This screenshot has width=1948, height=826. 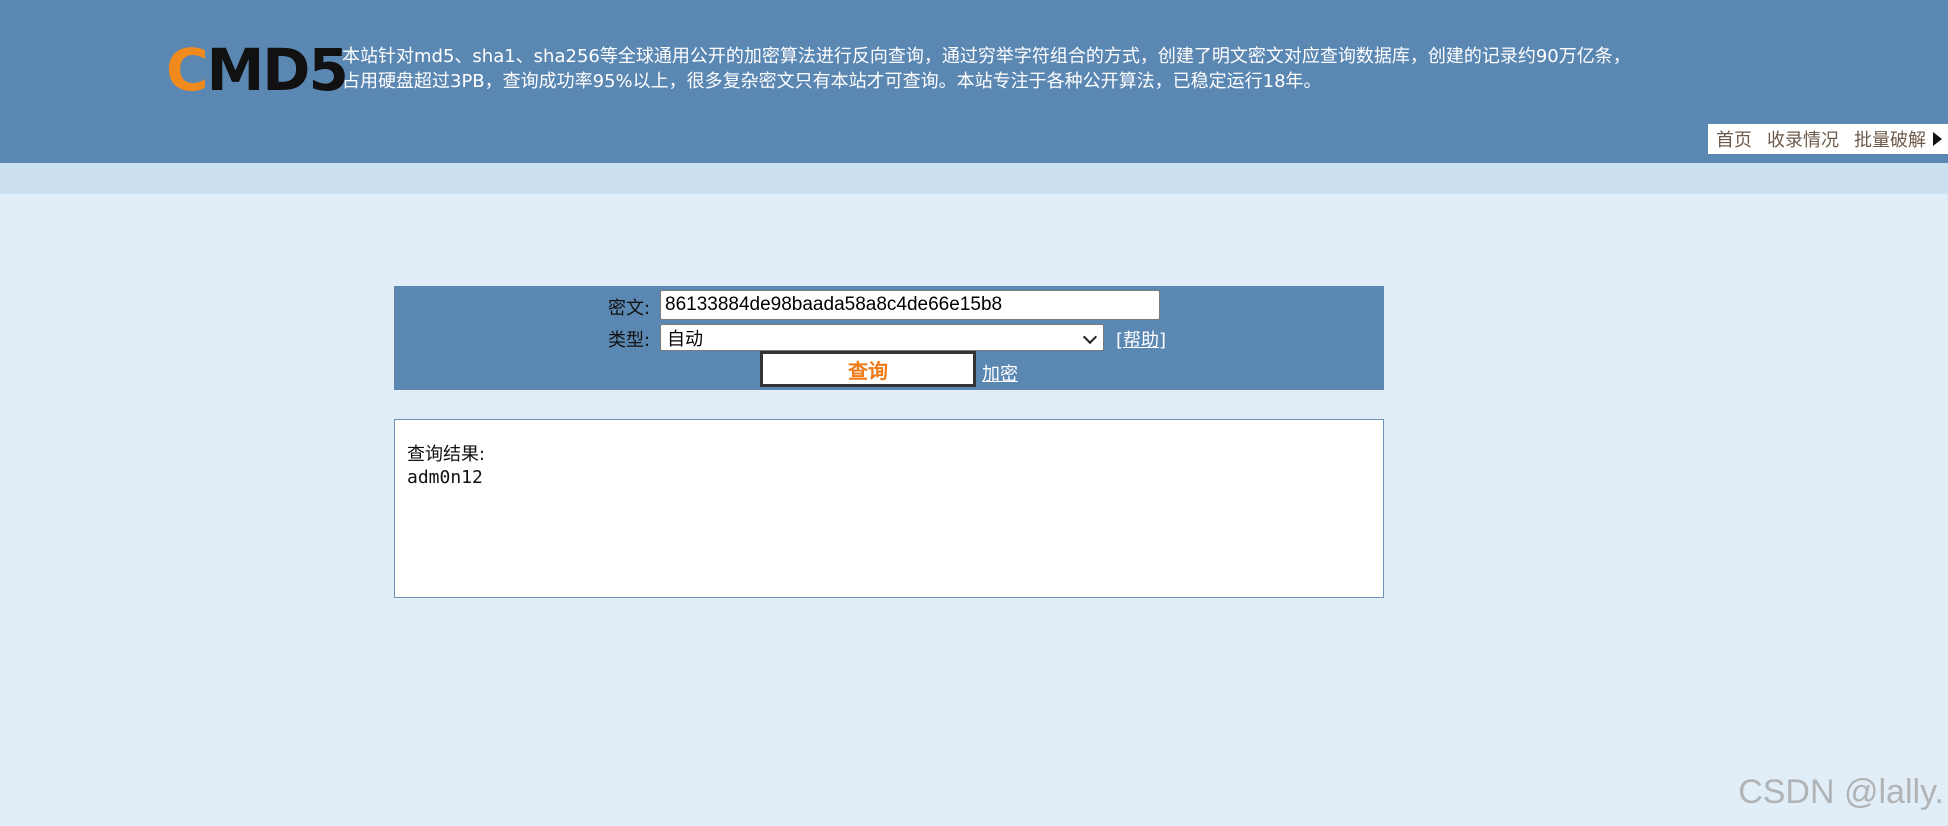 What do you see at coordinates (187, 70) in the screenshot?
I see `logo-letter-c: C` at bounding box center [187, 70].